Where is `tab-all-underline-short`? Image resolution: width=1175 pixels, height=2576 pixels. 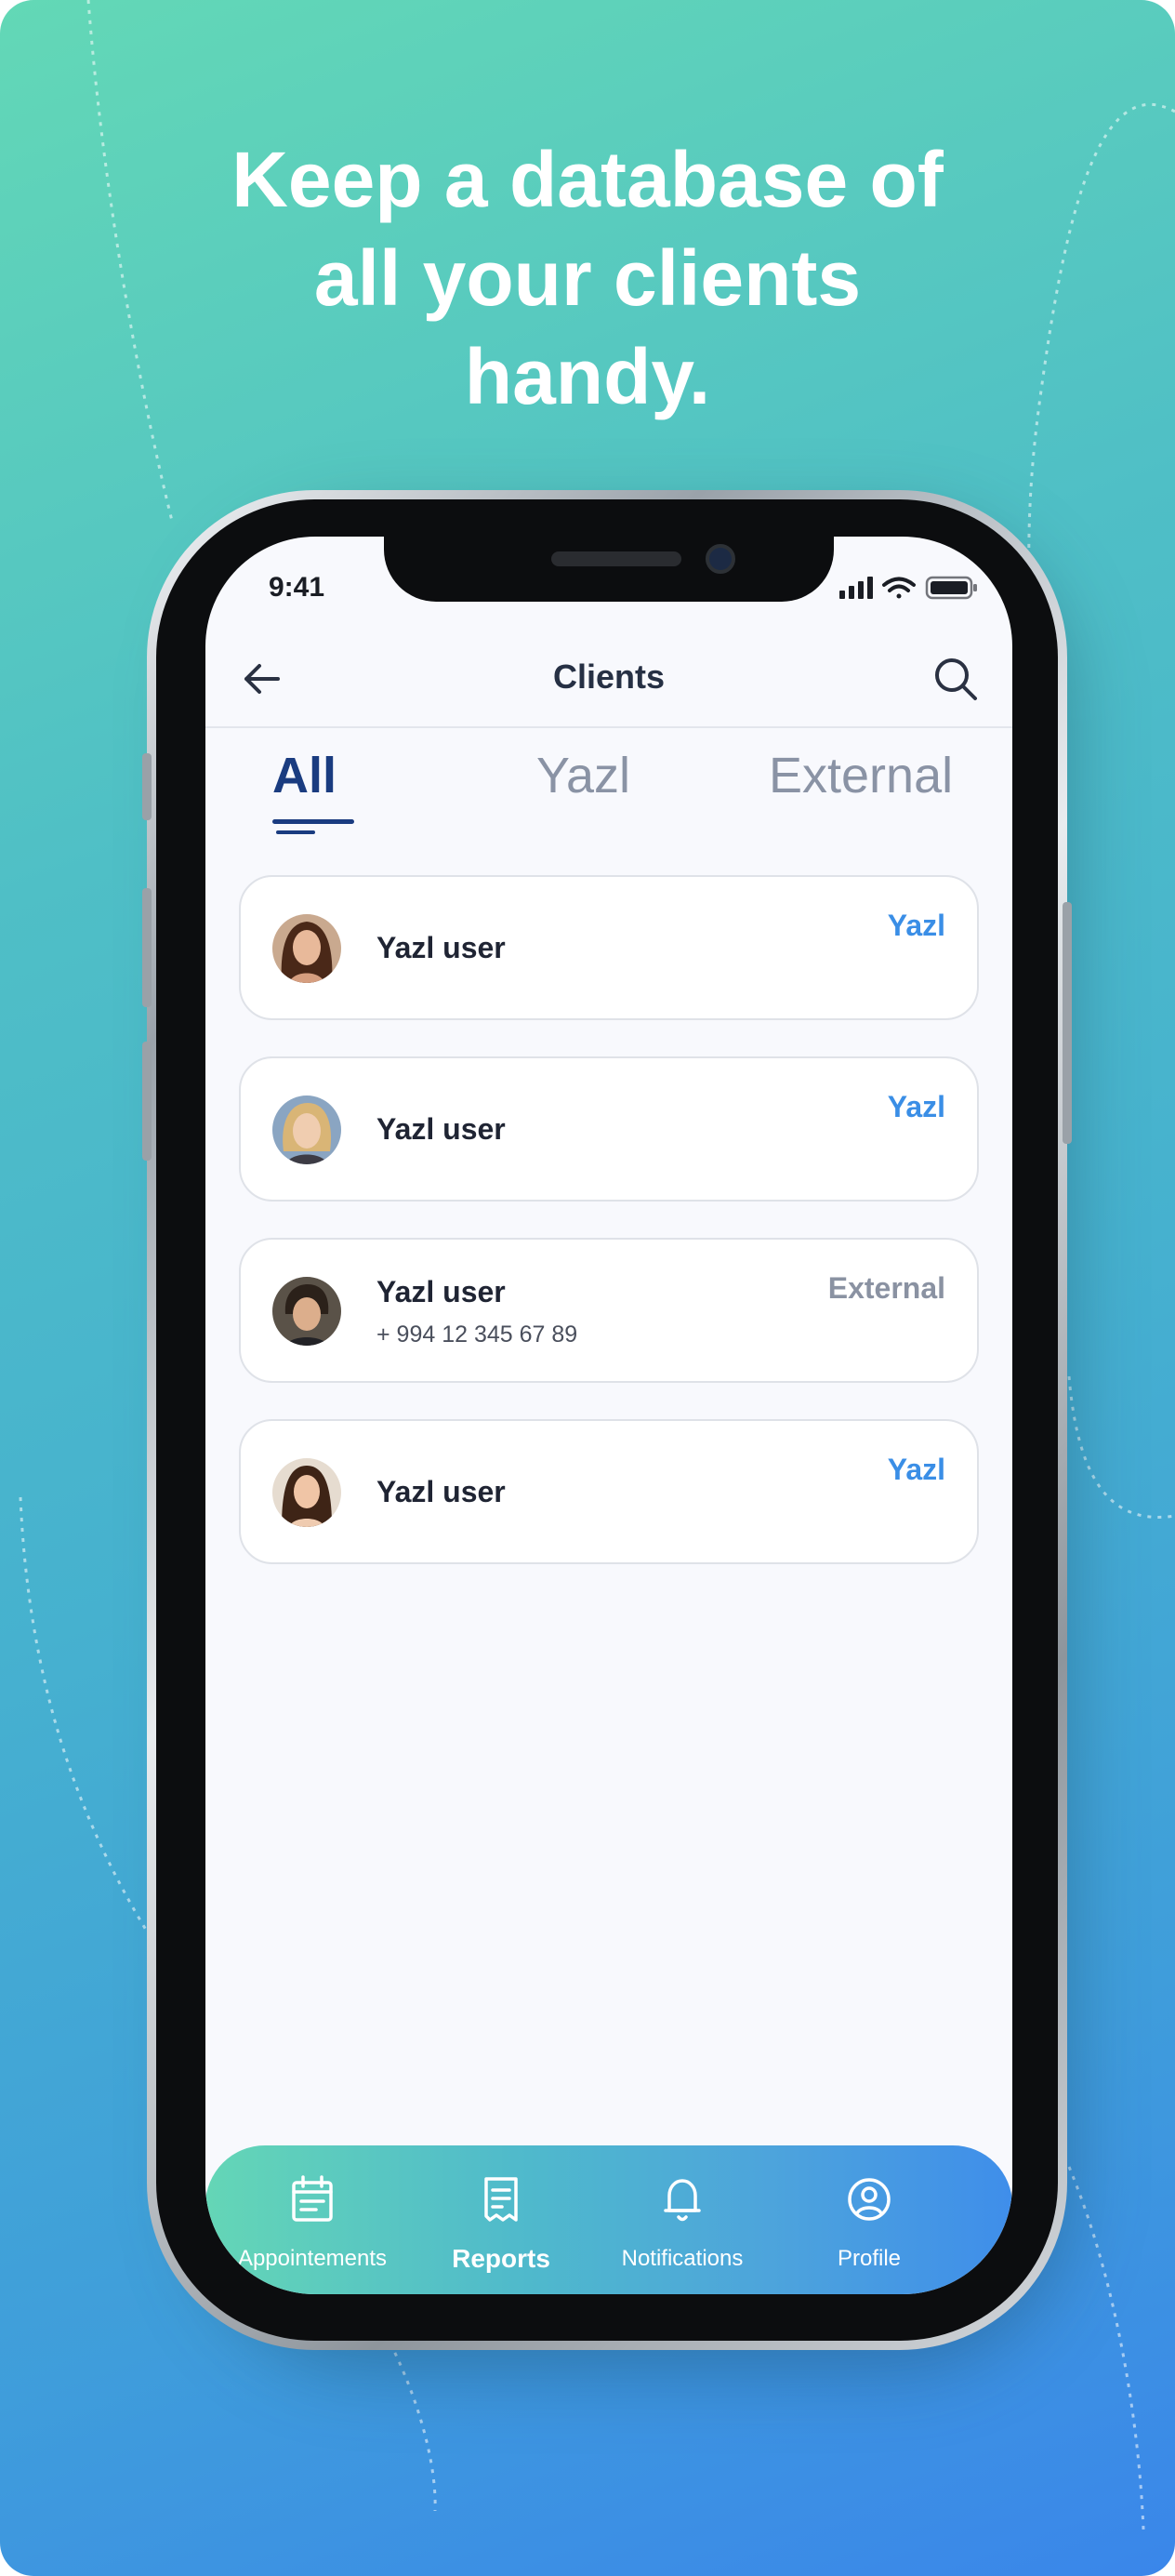 tab-all-underline-short is located at coordinates (295, 832).